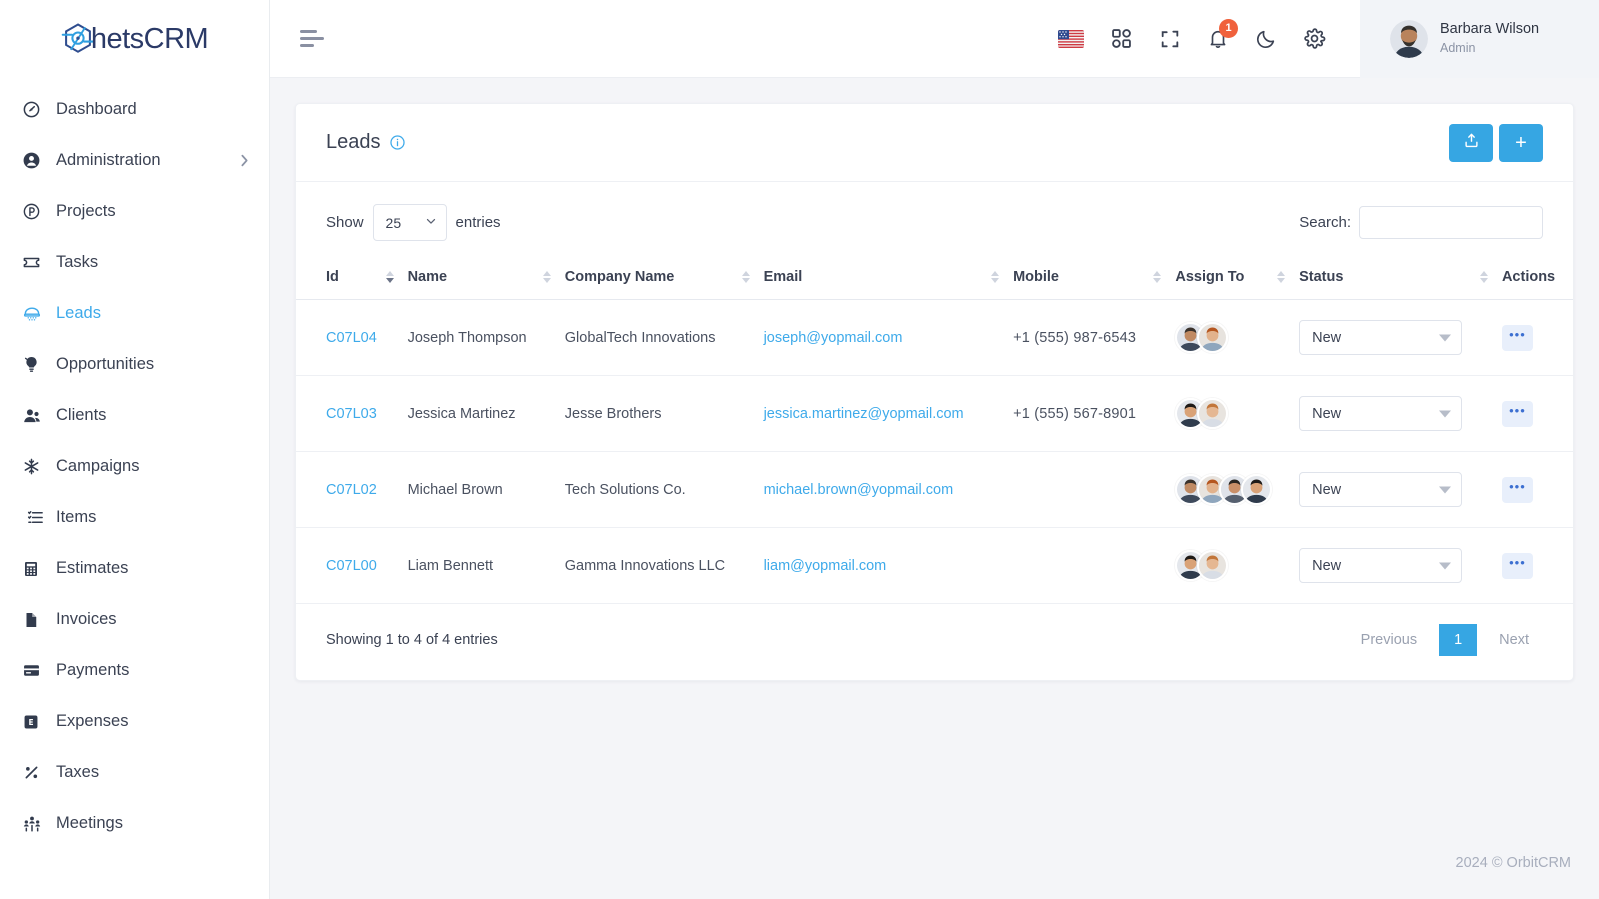  What do you see at coordinates (134, 211) in the screenshot?
I see `sidebar-item-projects: Projects` at bounding box center [134, 211].